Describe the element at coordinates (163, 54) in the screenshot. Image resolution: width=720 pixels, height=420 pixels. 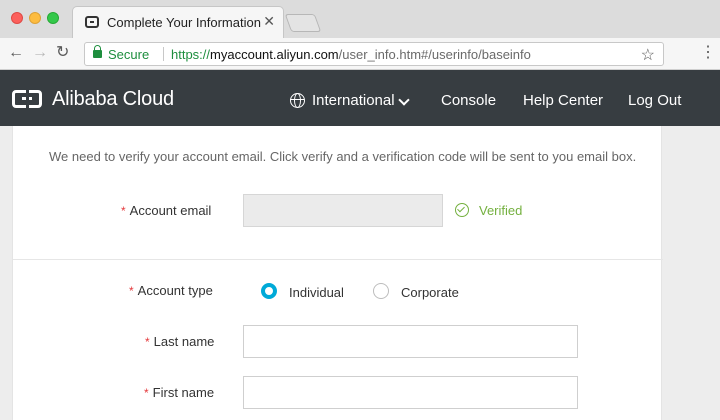
I see `address-separator` at that location.